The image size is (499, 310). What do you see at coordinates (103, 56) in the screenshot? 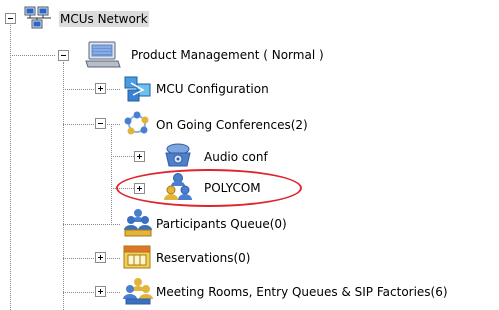
I see `mcu-server-icon` at bounding box center [103, 56].